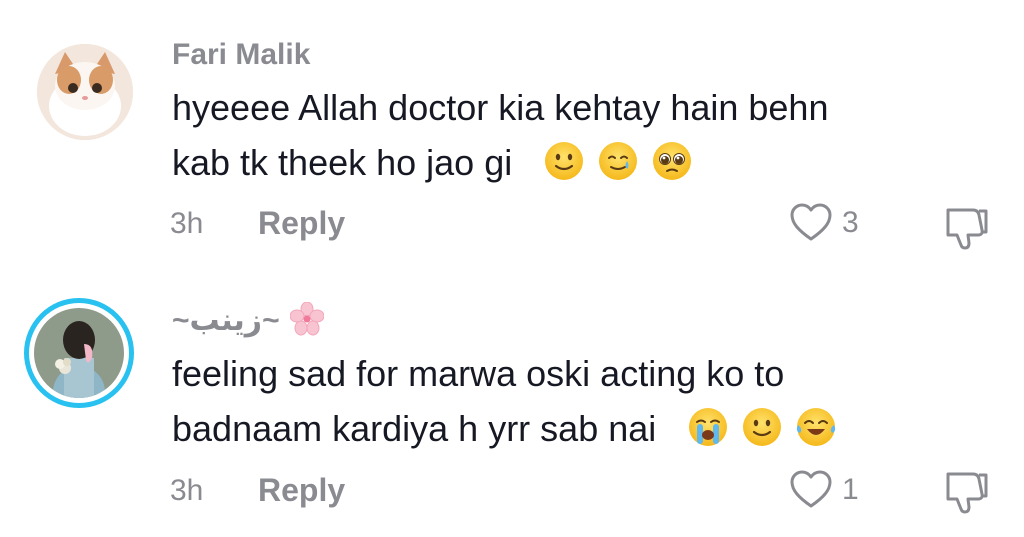  I want to click on like-button: 1, so click(843, 492).